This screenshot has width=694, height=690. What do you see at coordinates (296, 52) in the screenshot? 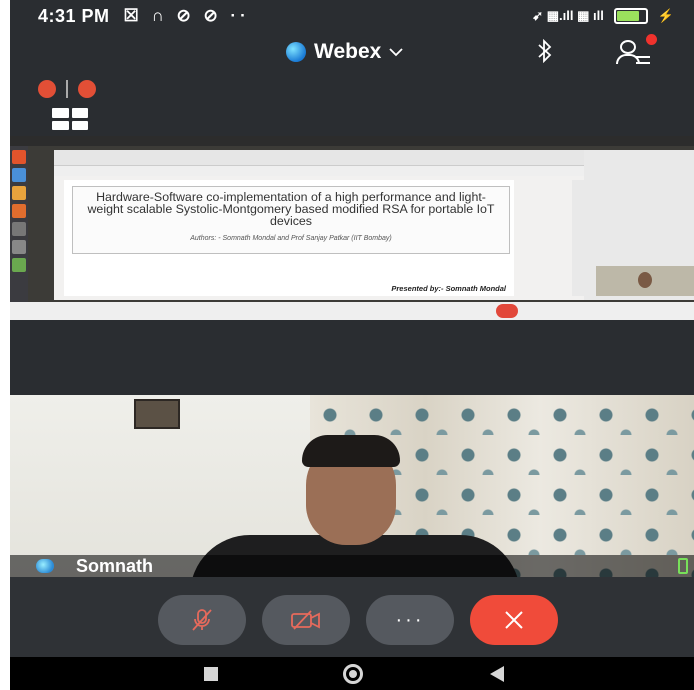
I see `webex-logo-icon` at bounding box center [296, 52].